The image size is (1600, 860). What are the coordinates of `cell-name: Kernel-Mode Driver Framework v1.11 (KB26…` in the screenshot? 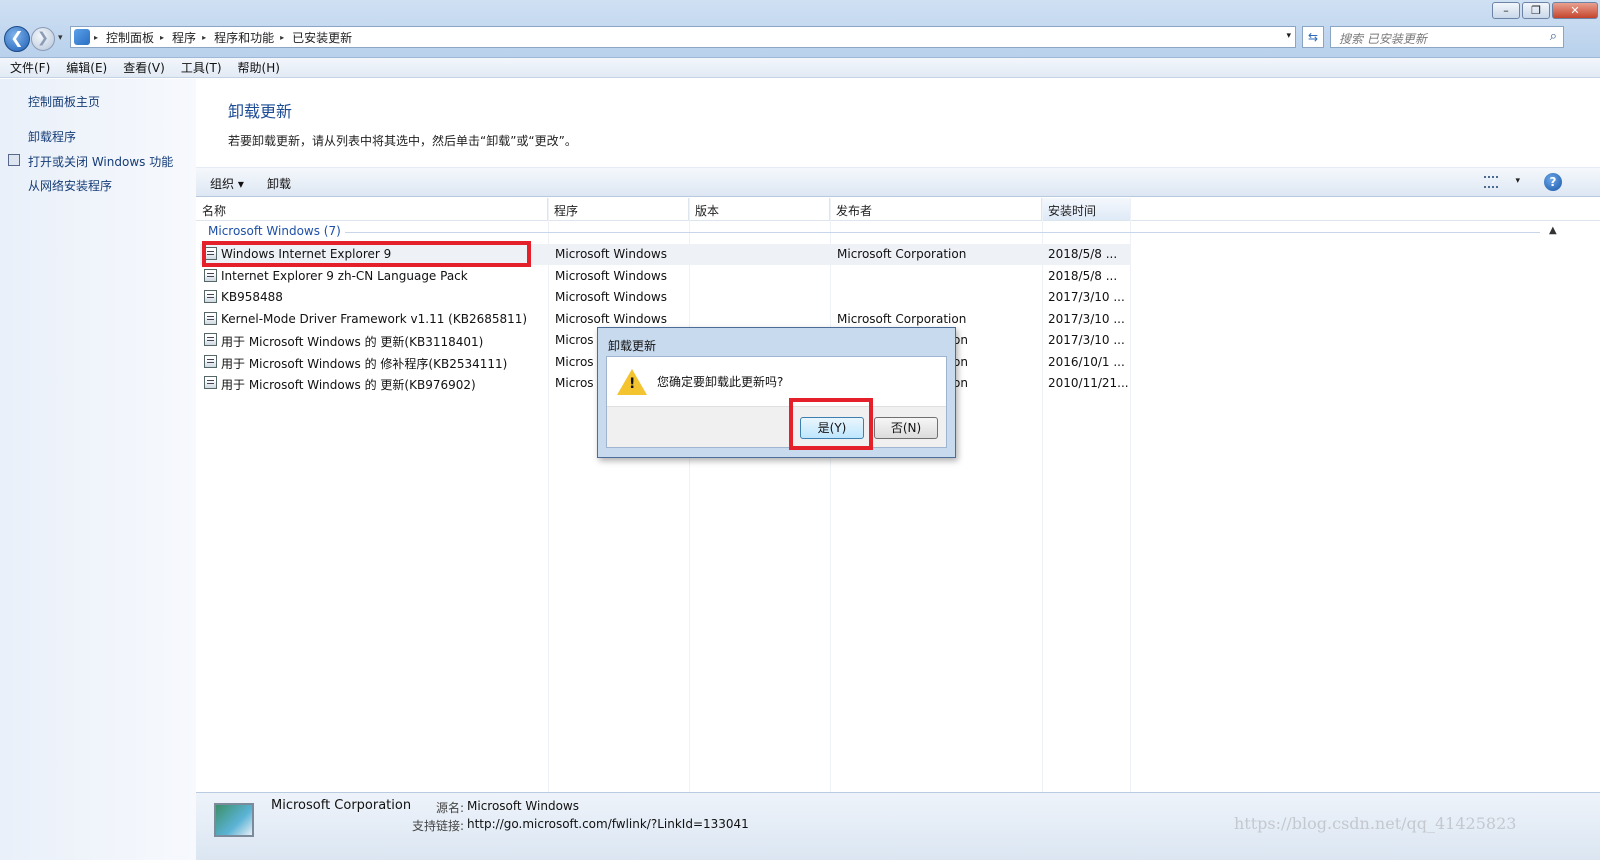 It's located at (374, 319).